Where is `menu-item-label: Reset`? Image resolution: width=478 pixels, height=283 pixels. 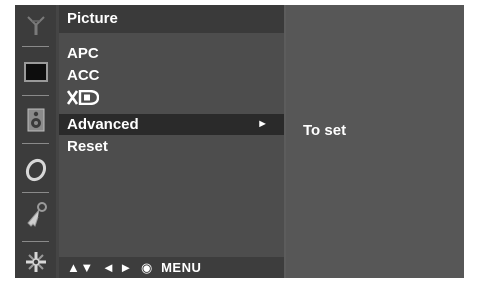
menu-item-label: Reset is located at coordinates (87, 146).